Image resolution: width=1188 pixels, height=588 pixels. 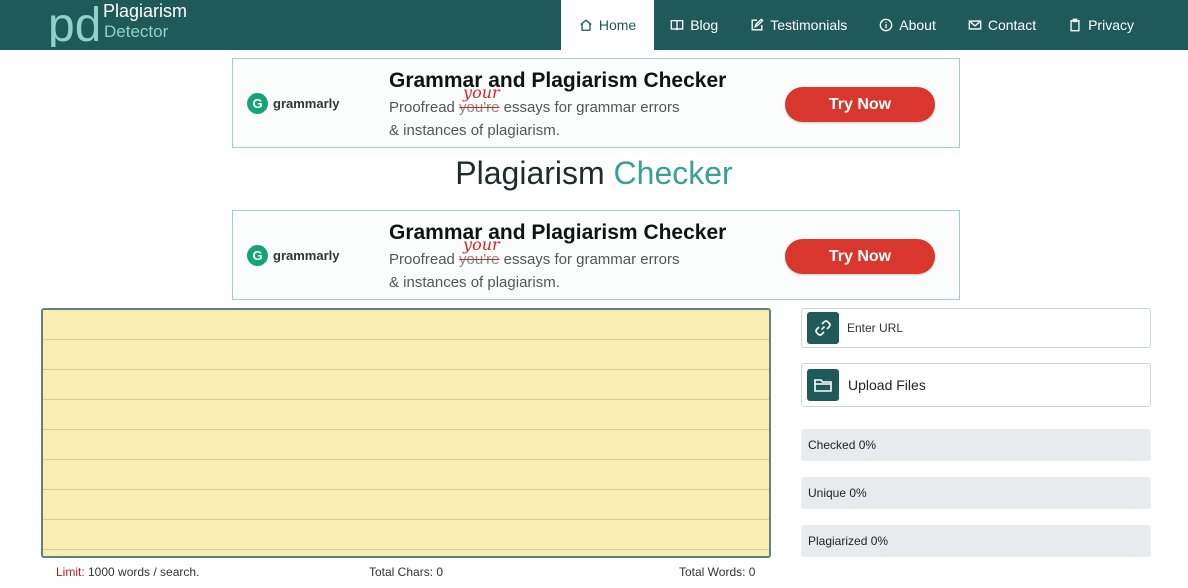 I want to click on link-icon-tile, so click(x=823, y=328).